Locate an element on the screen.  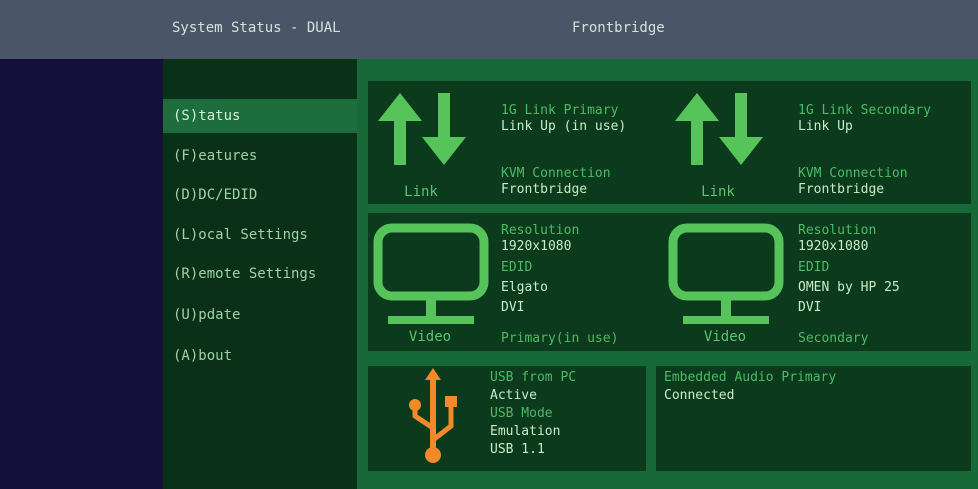
interface-secondary: DVI is located at coordinates (810, 307).